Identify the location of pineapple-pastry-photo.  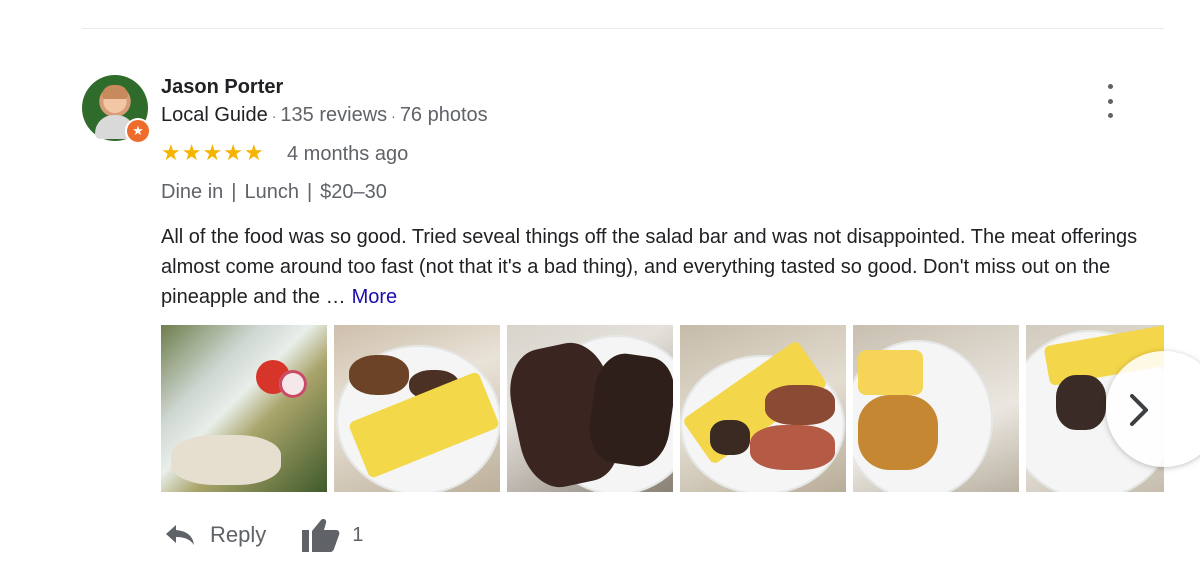
(936, 408).